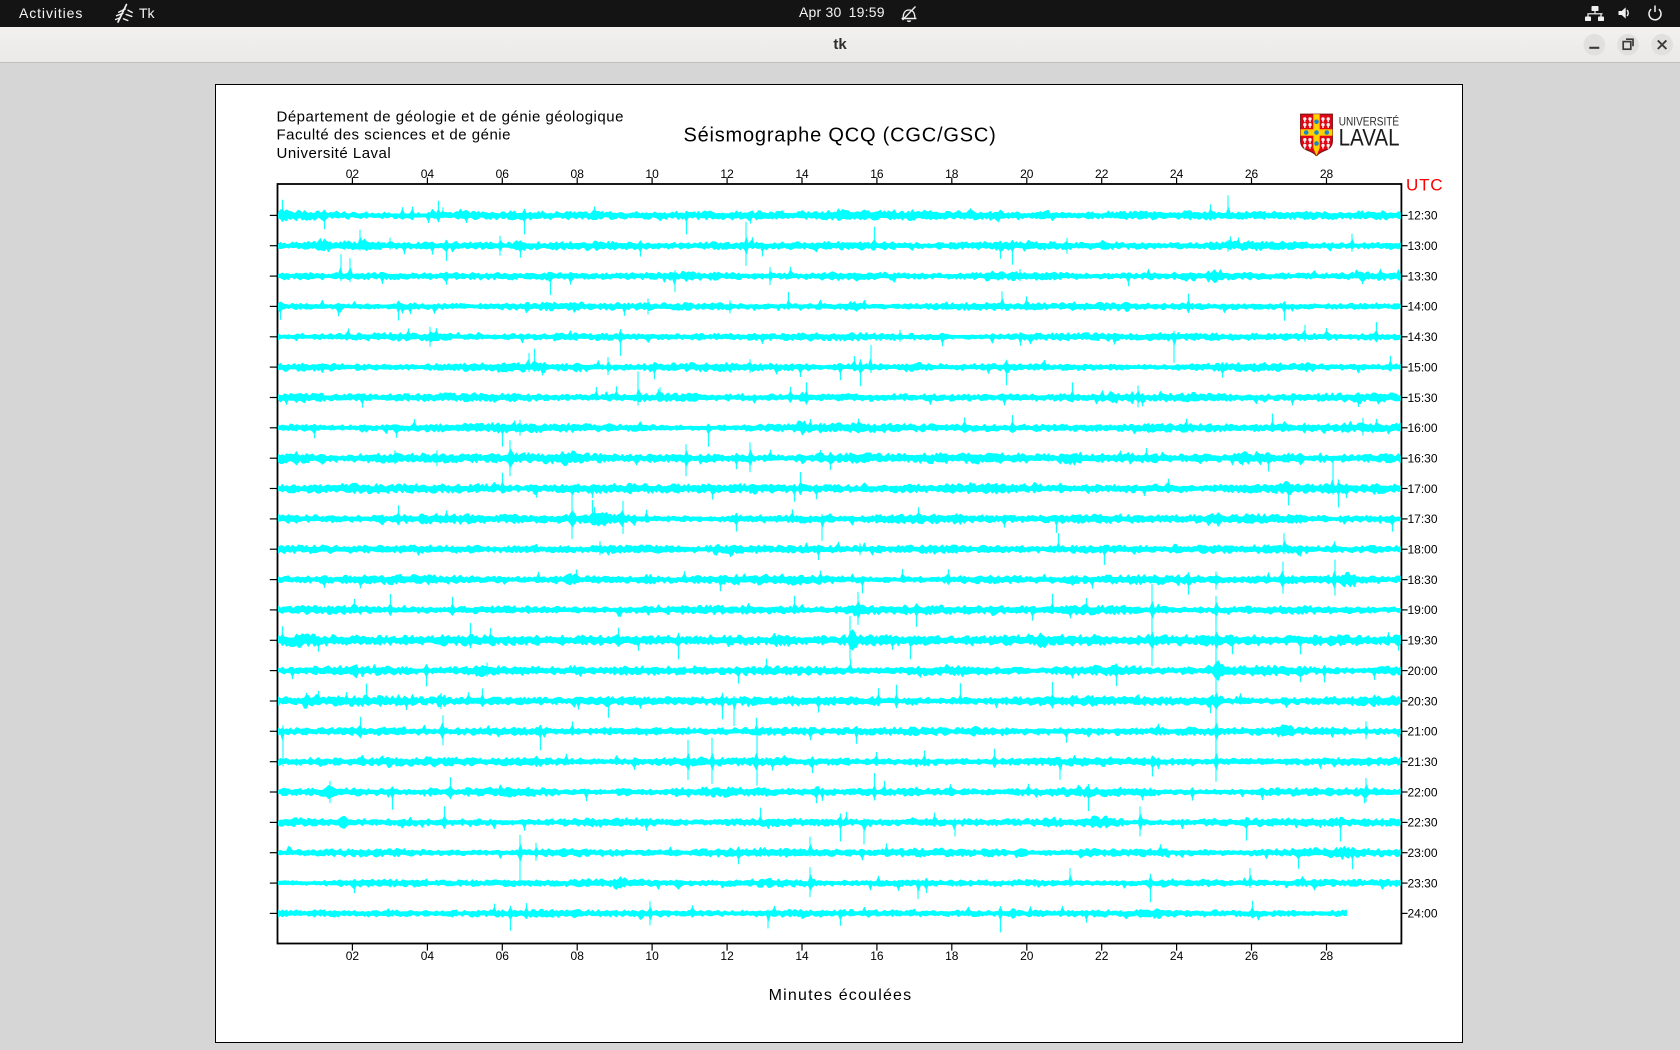 This screenshot has height=1050, width=1680. I want to click on svg-text: Séismographe QCQ (CGC/GSC), so click(839, 135).